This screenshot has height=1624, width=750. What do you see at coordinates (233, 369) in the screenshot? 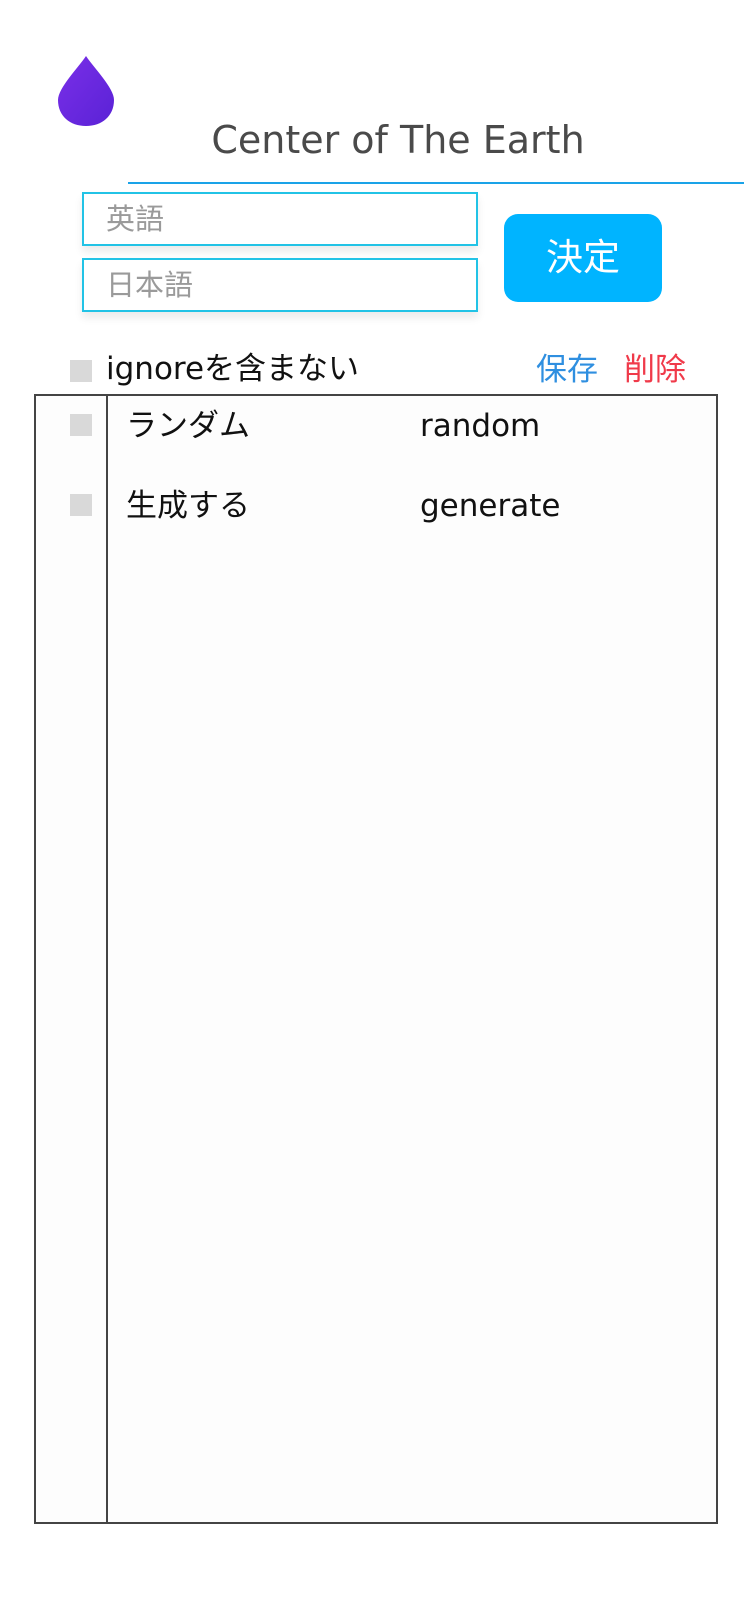
I see `ignore-checkbox-label: ignoreを含まない` at bounding box center [233, 369].